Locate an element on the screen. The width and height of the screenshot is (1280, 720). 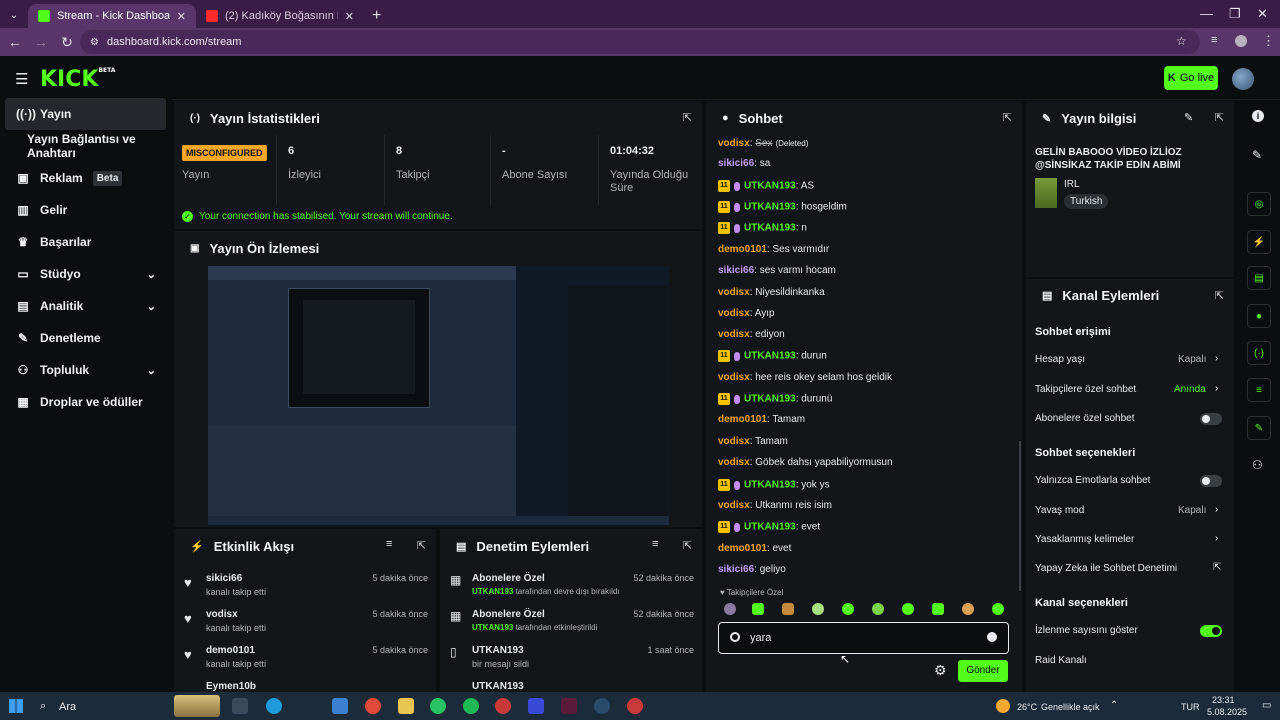
obs-icon is located at coordinates (635, 706).